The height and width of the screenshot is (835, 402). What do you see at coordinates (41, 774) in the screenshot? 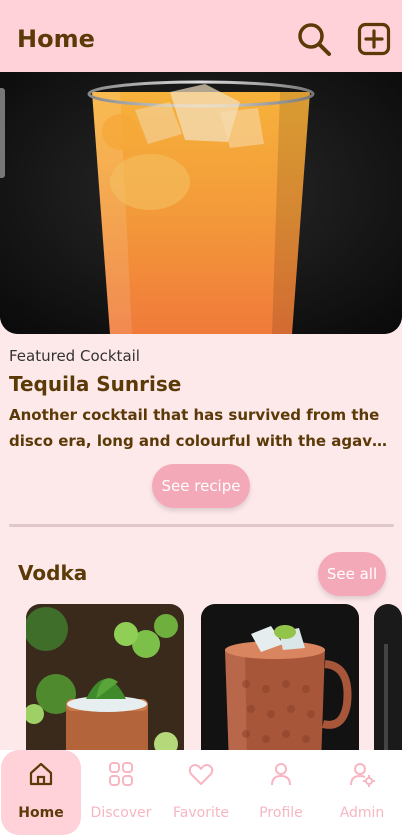
I see `home-icon` at bounding box center [41, 774].